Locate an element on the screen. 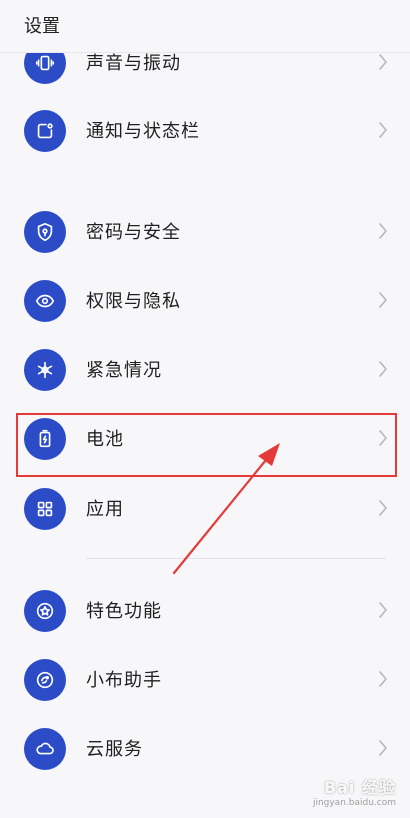 Image resolution: width=410 pixels, height=818 pixels. settings-item-label: 密码与安全 is located at coordinates (133, 232).